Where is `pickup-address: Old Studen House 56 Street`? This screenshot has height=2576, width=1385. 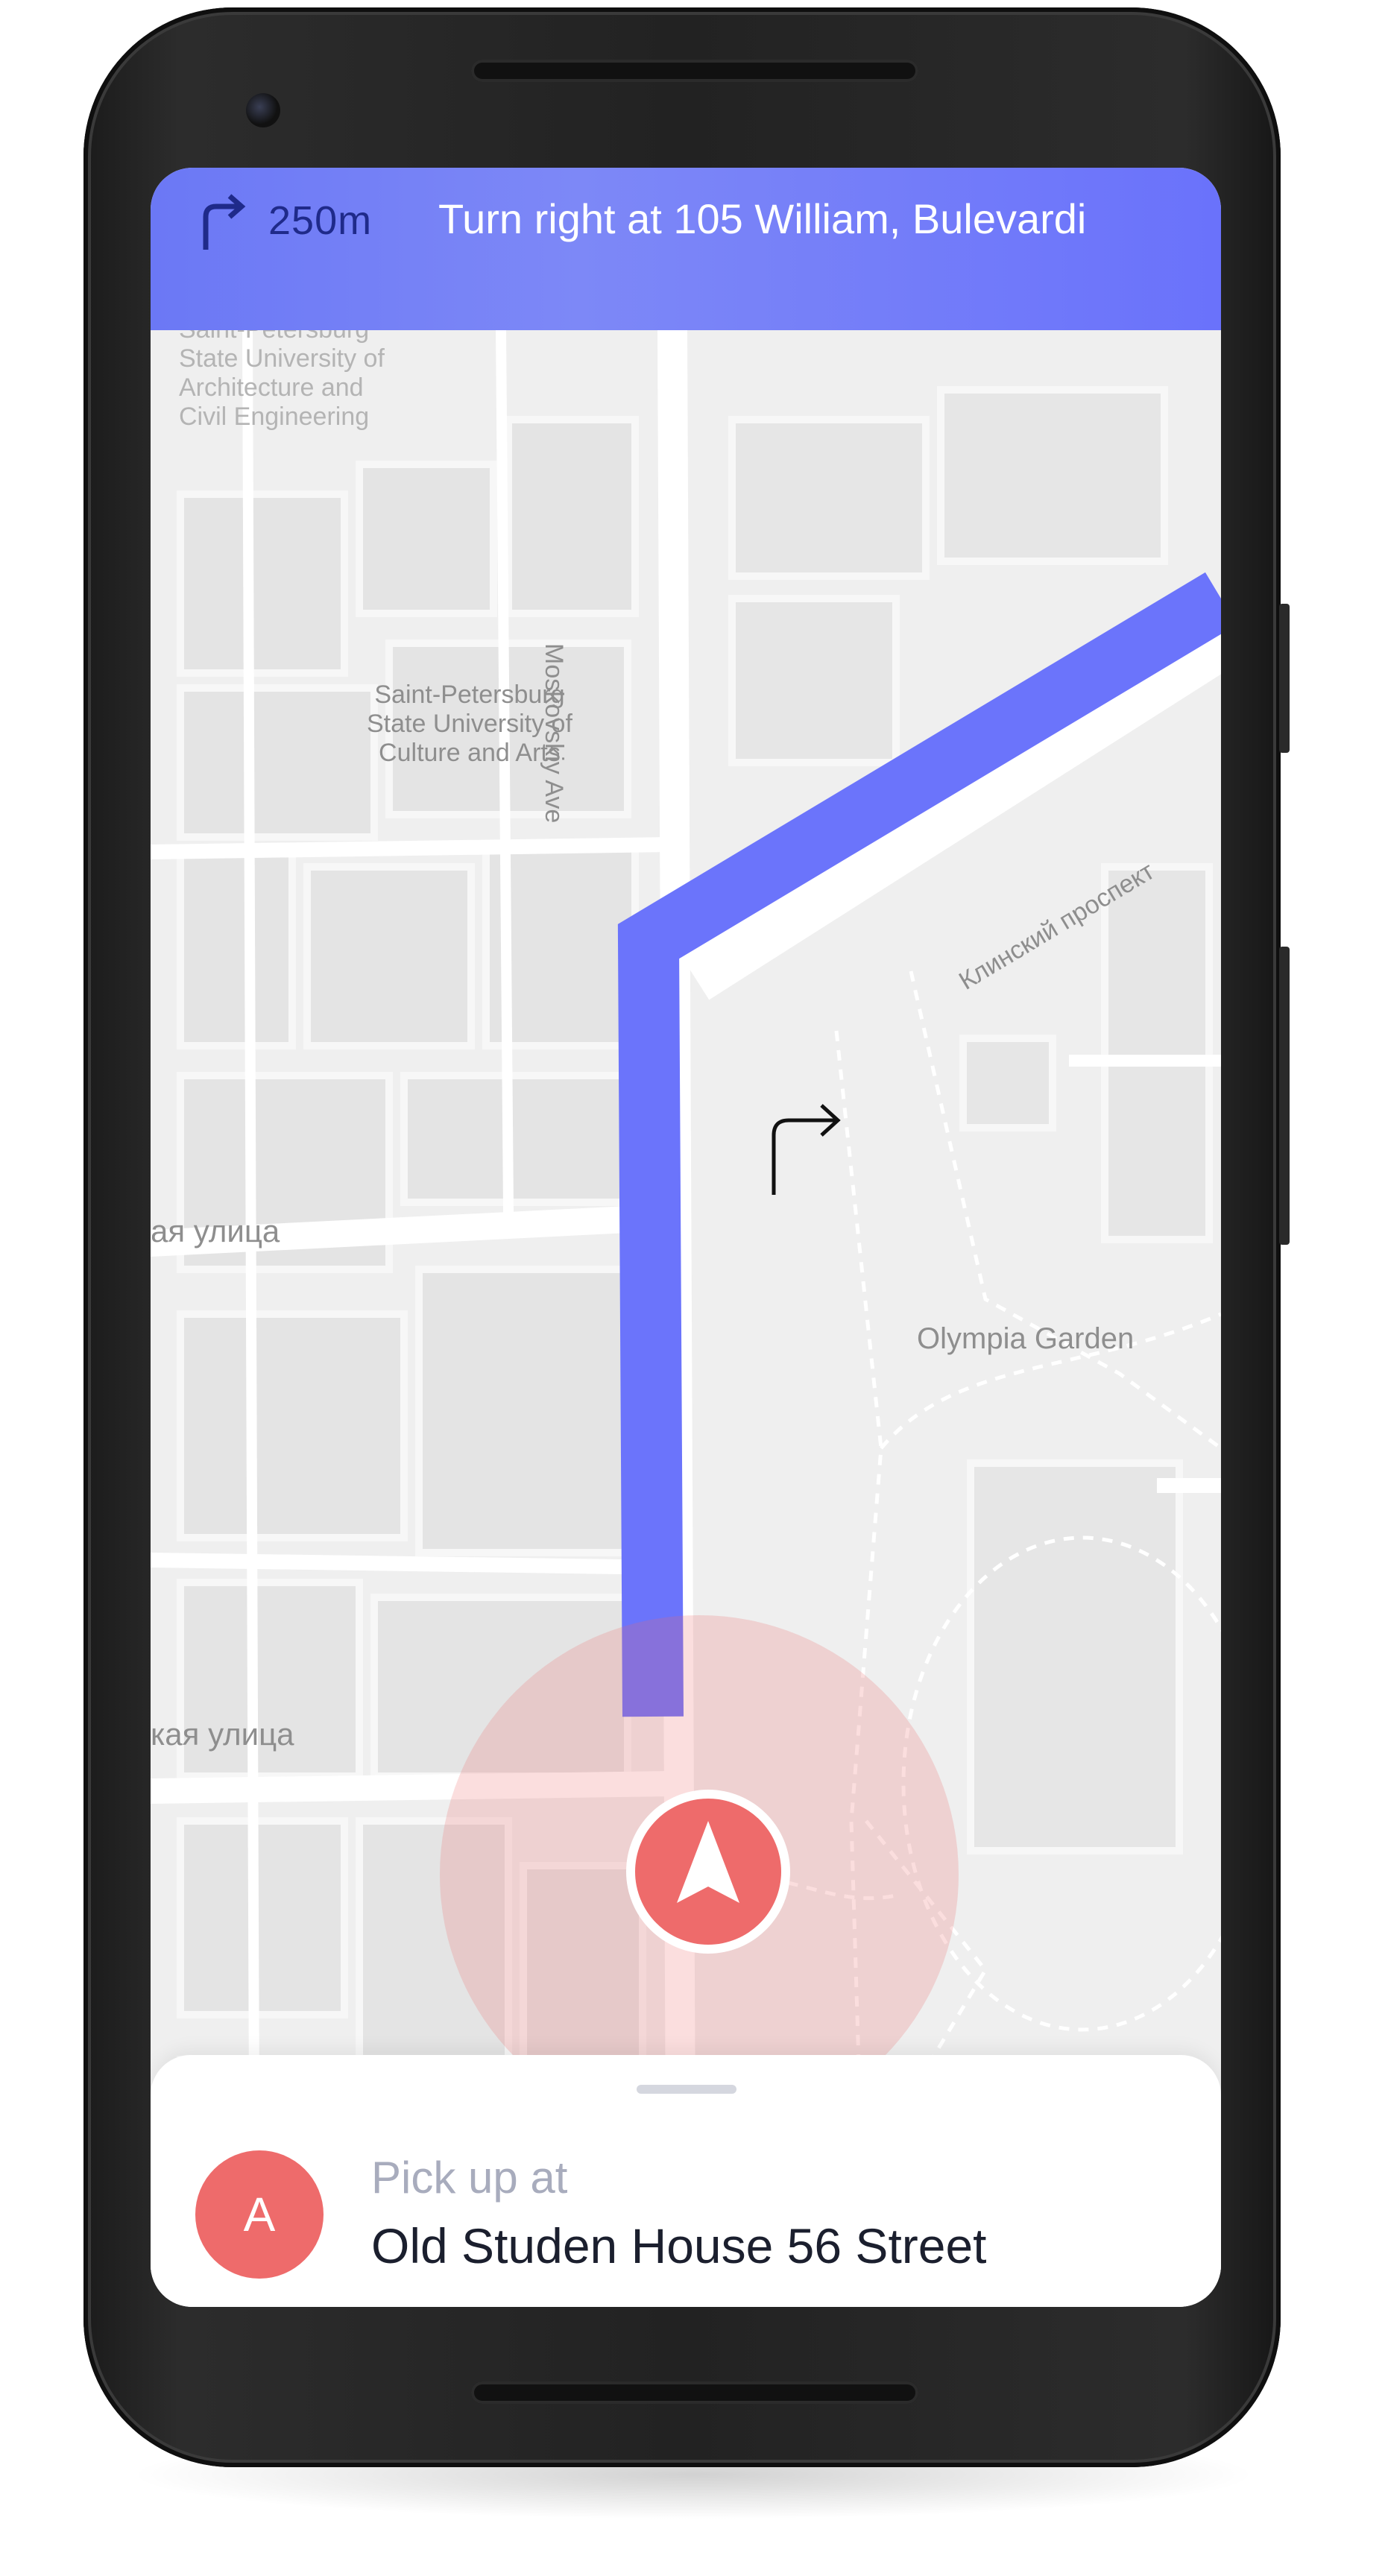 pickup-address: Old Studen House 56 Street is located at coordinates (679, 2245).